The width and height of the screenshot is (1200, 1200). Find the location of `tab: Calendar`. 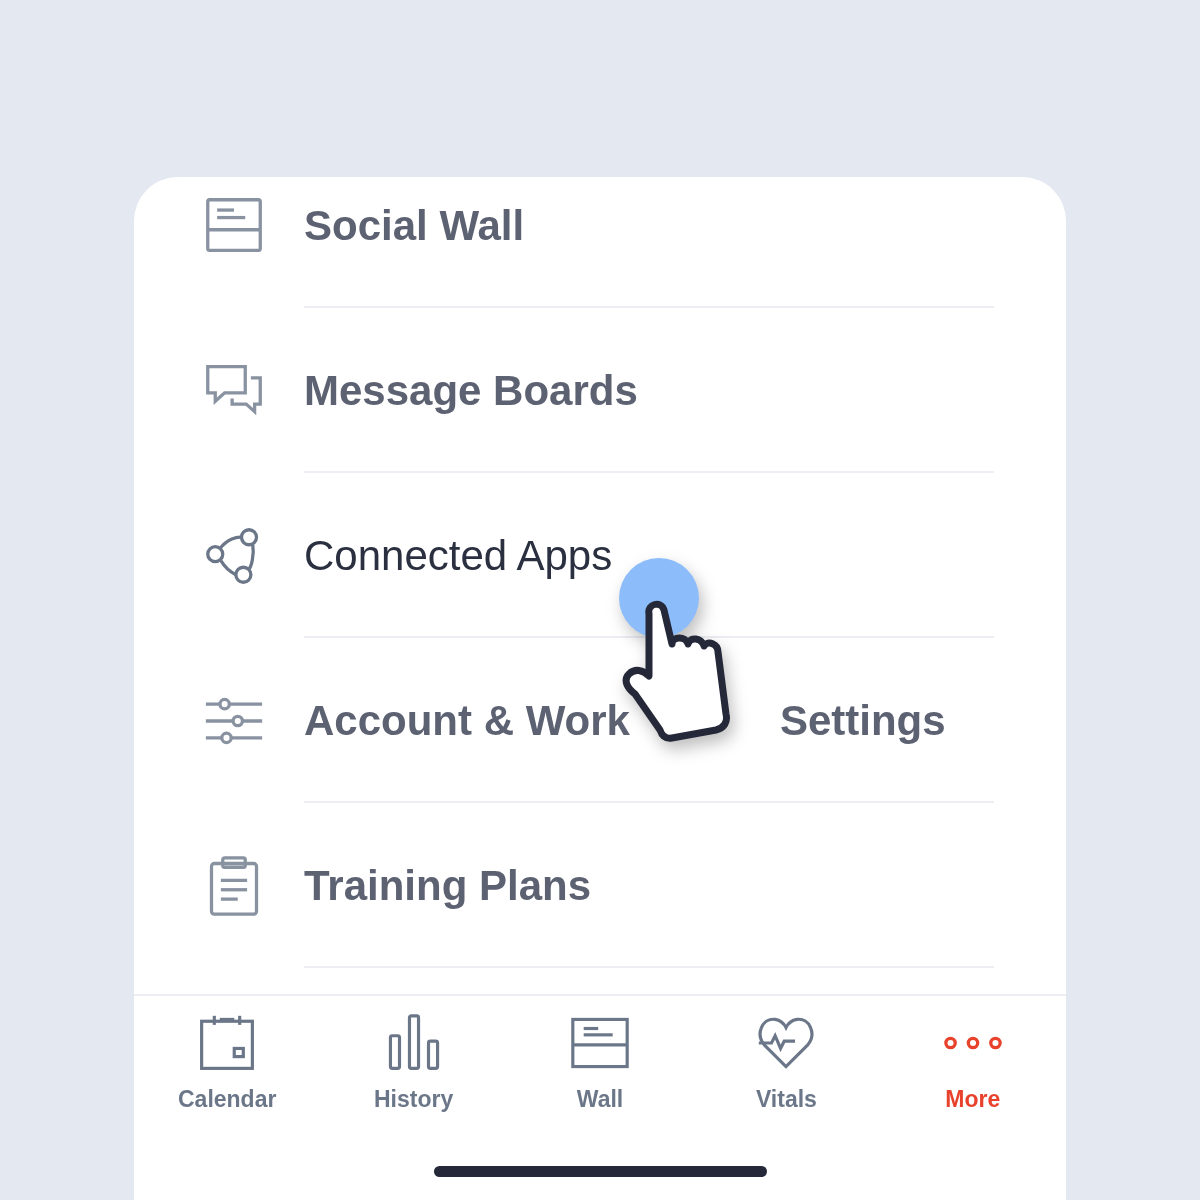

tab: Calendar is located at coordinates (227, 1063).